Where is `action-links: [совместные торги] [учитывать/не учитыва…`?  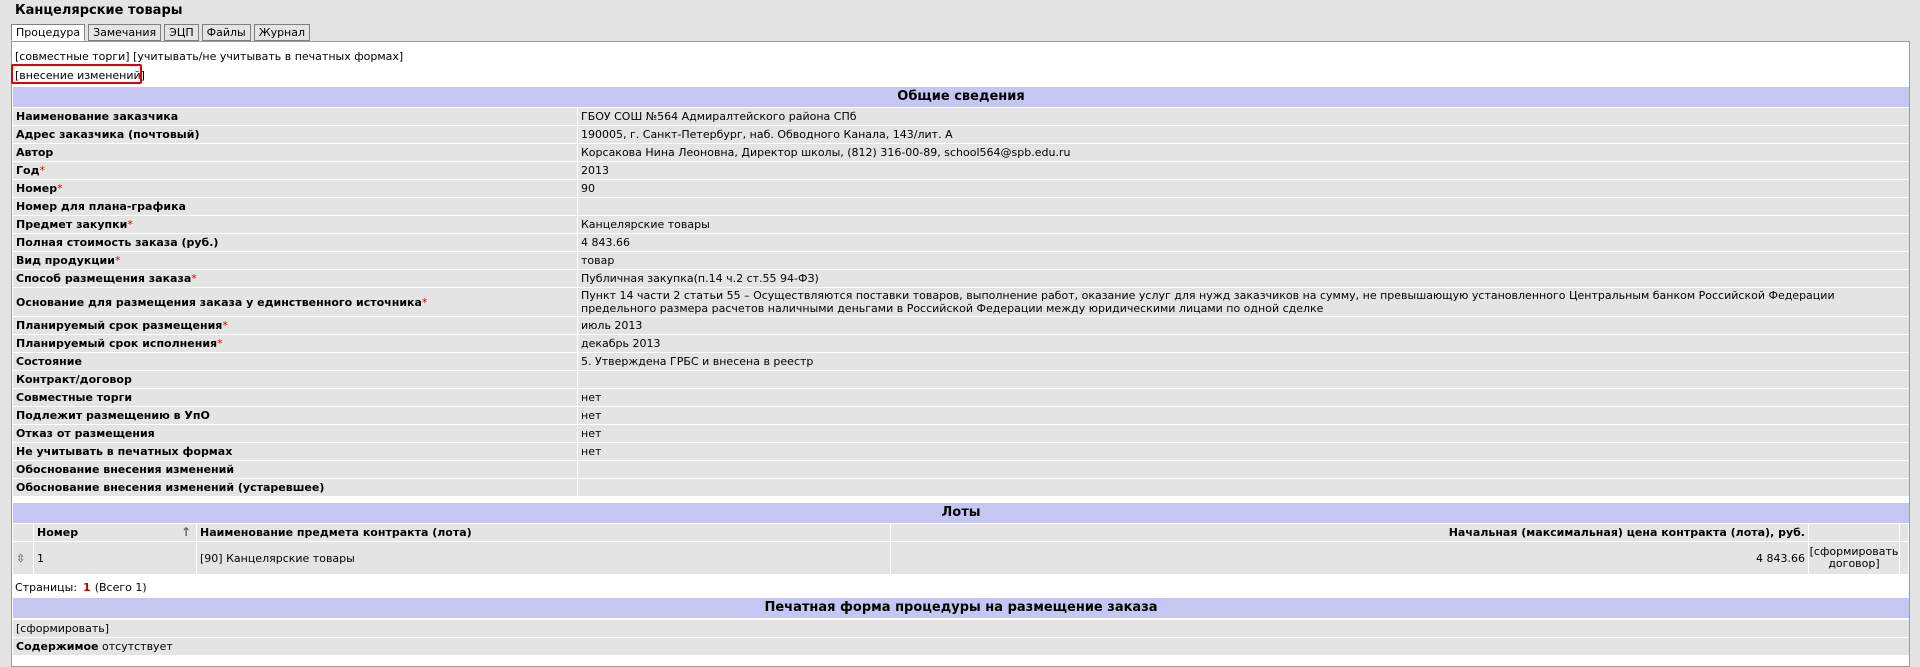
action-links: [совместные торги] [учитывать/не учитыва… is located at coordinates (209, 56).